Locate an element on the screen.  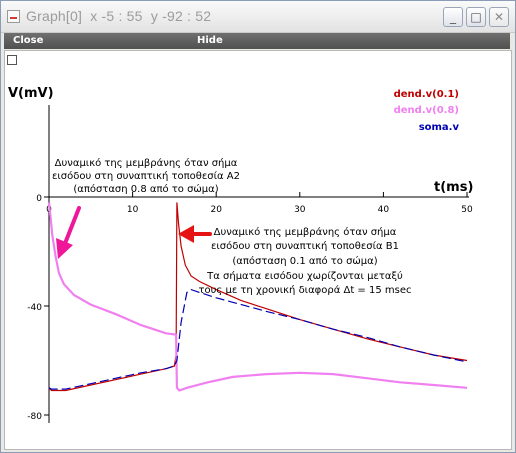
legend-entry: dend.v(0.1) is located at coordinates (426, 94).